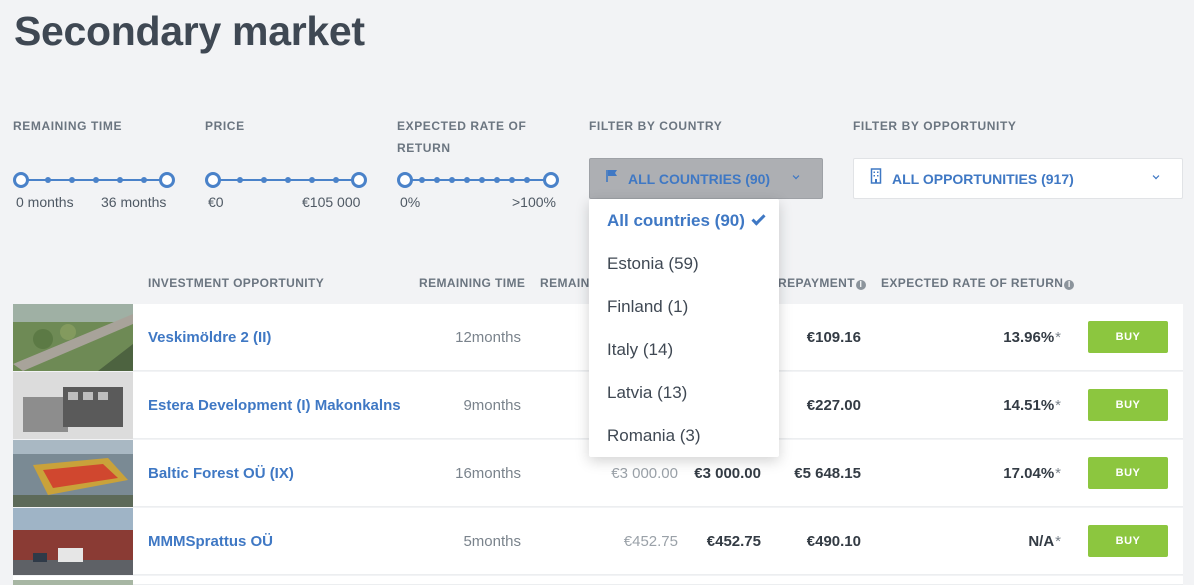 Image resolution: width=1194 pixels, height=585 pixels. Describe the element at coordinates (612, 178) in the screenshot. I see `flag-icon` at that location.